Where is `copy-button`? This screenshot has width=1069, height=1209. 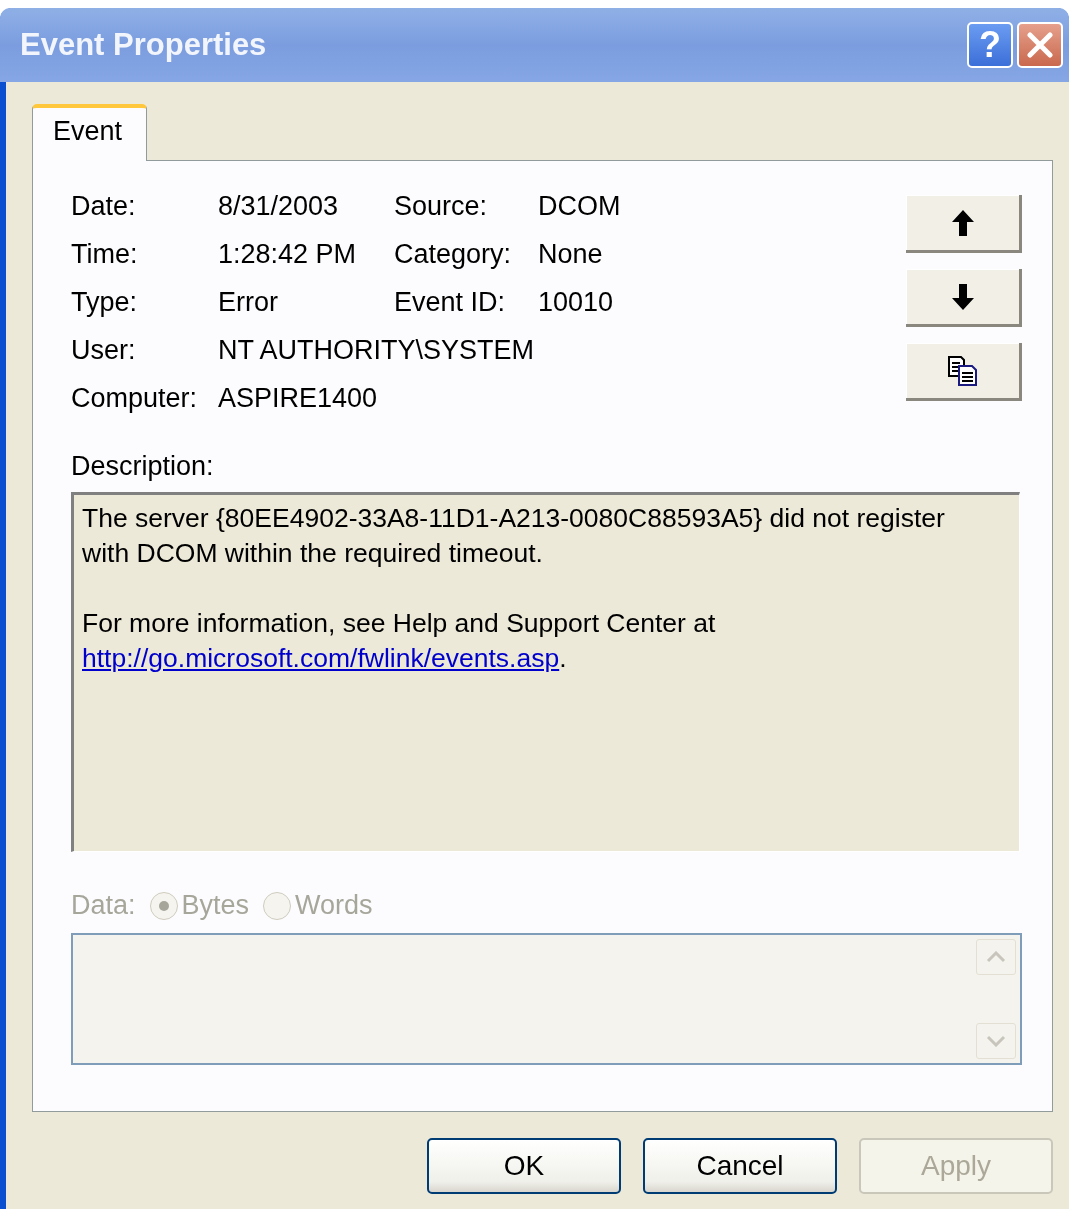
copy-button is located at coordinates (964, 372).